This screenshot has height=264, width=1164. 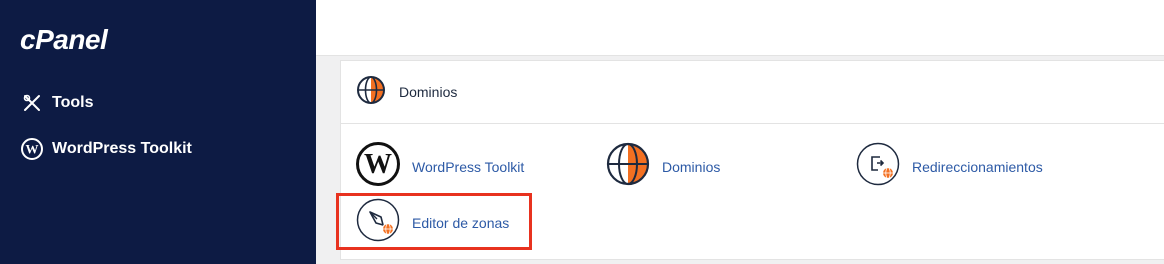 What do you see at coordinates (878, 166) in the screenshot?
I see `redirect-icon` at bounding box center [878, 166].